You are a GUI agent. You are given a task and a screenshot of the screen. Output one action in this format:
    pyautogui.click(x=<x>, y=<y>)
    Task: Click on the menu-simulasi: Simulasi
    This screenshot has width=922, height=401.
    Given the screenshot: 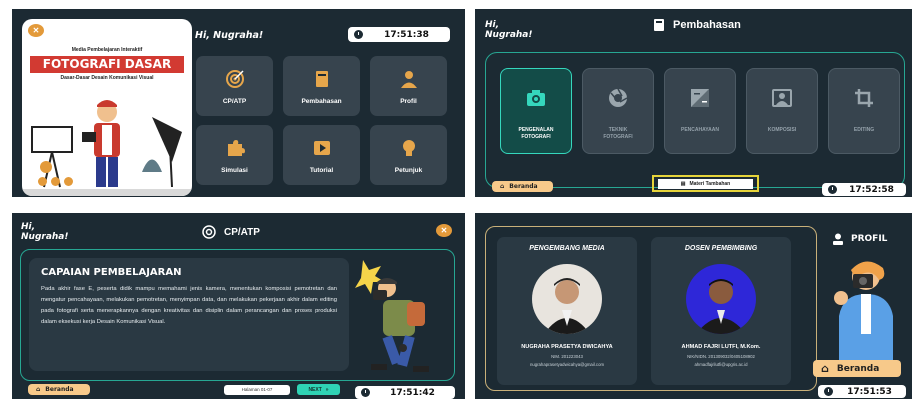 What is the action you would take?
    pyautogui.click(x=234, y=155)
    